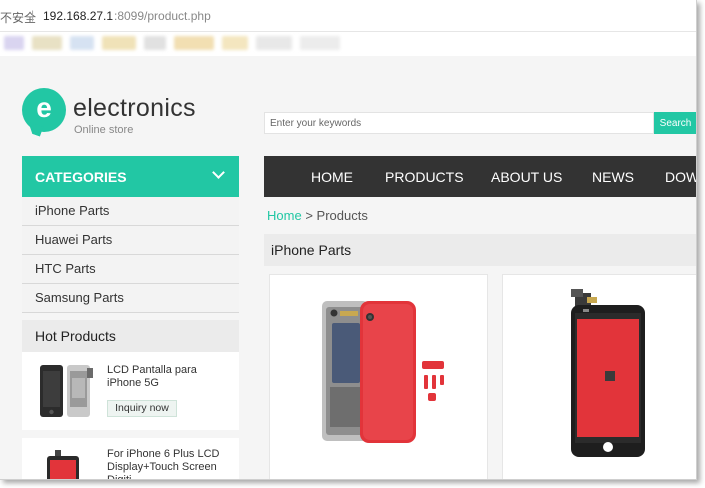 The image size is (705, 488). Describe the element at coordinates (480, 176) in the screenshot. I see `main-nav: HOME PRODUCTS ABOUT US NEWS DOW` at that location.